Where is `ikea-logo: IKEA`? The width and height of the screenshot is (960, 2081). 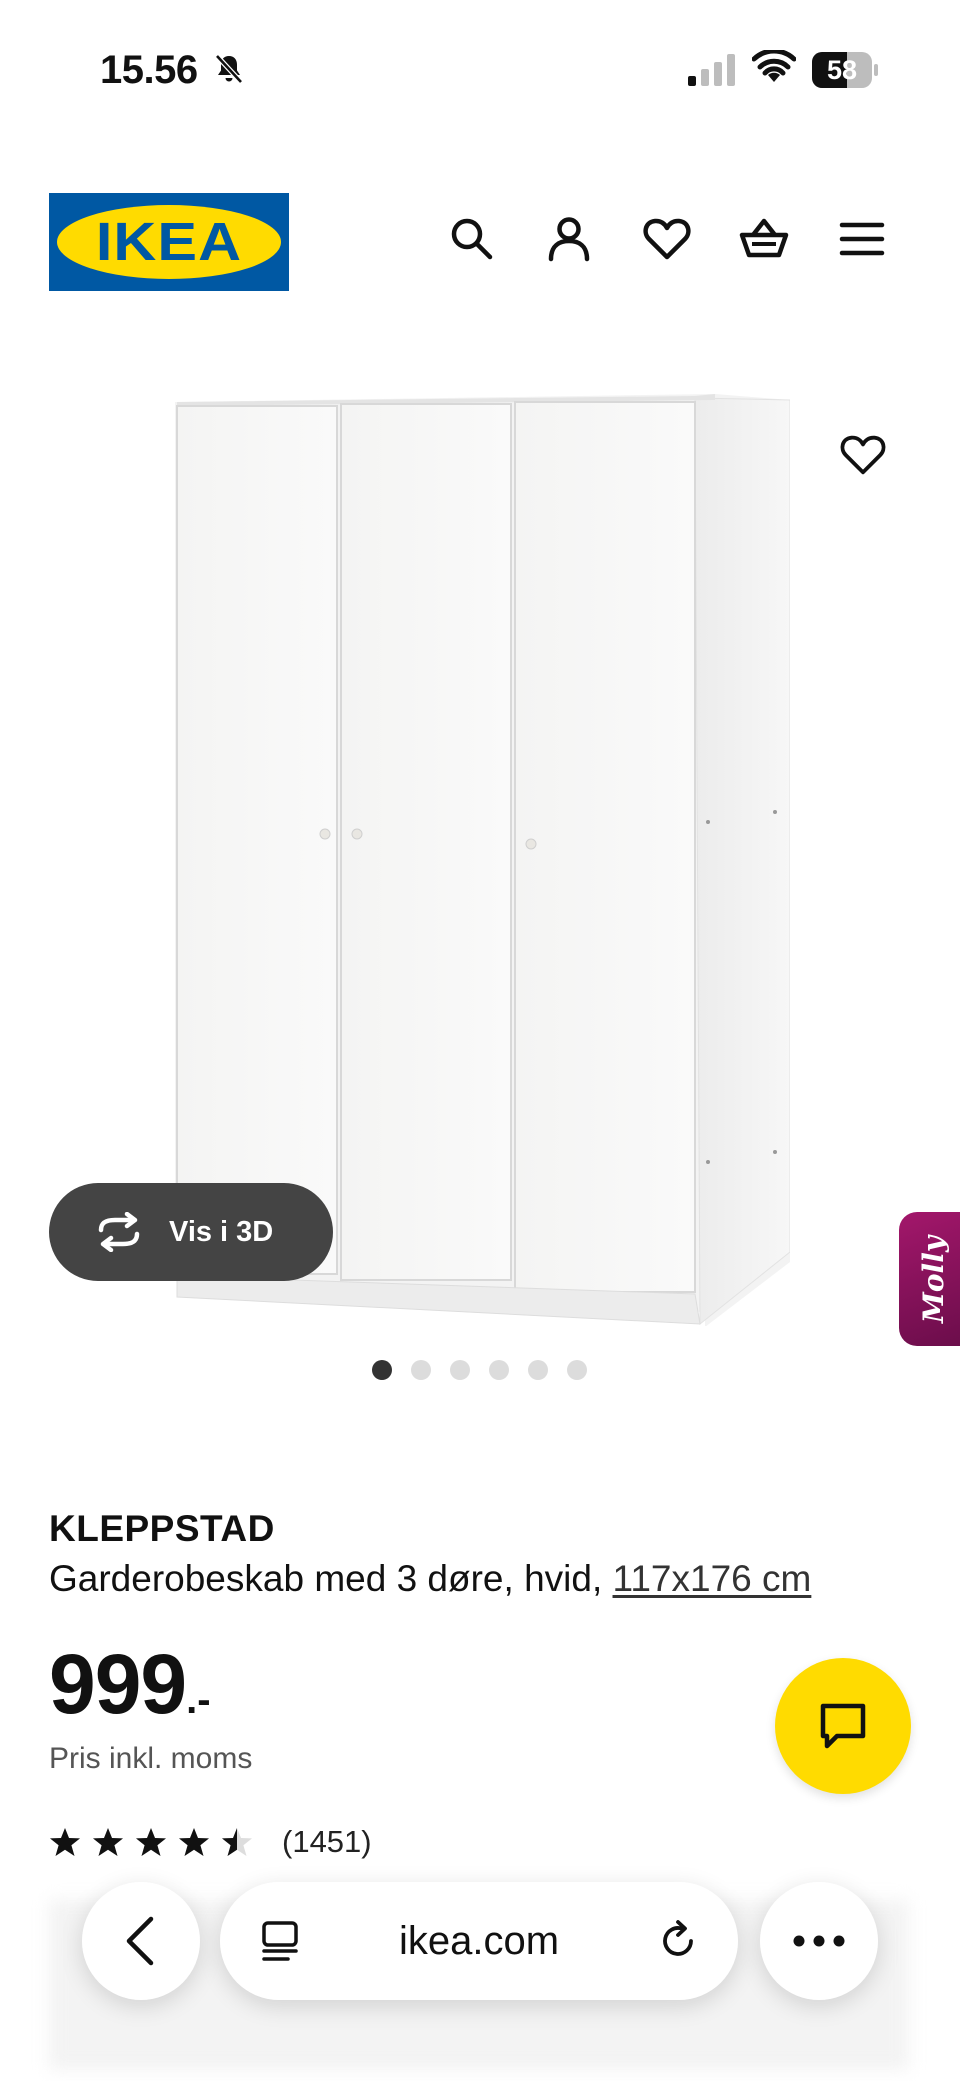 ikea-logo: IKEA is located at coordinates (169, 242).